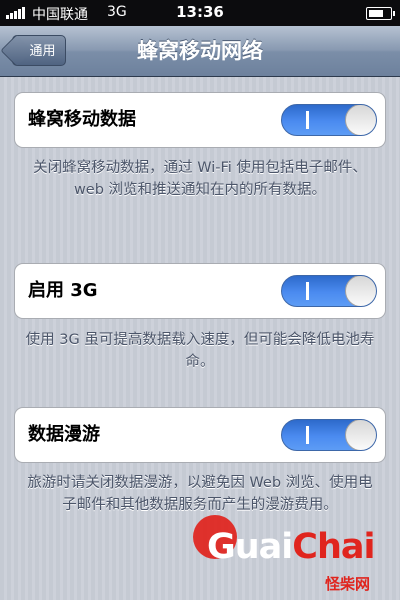 The height and width of the screenshot is (600, 400). I want to click on cellular-data-toggle, so click(329, 120).